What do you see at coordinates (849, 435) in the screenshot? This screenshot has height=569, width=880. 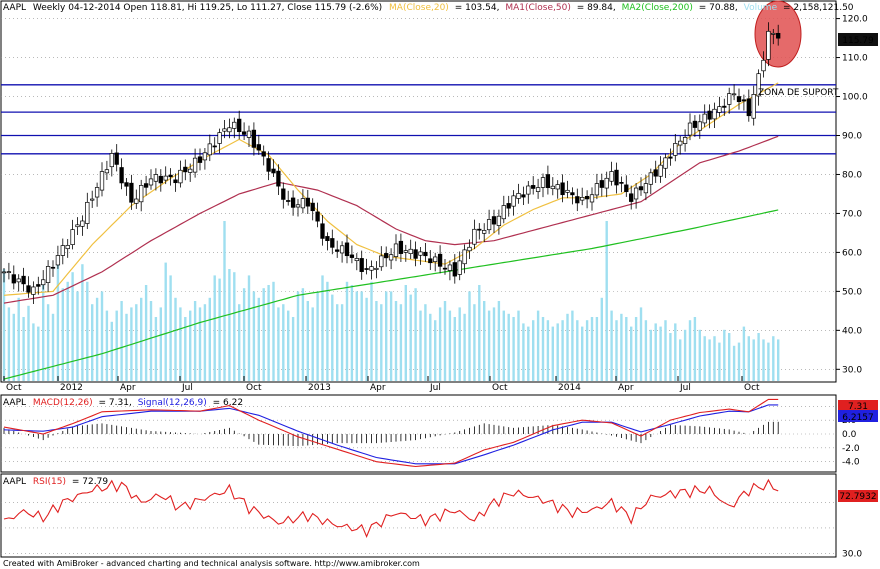 I see `macd-tick-label: 0.0` at bounding box center [849, 435].